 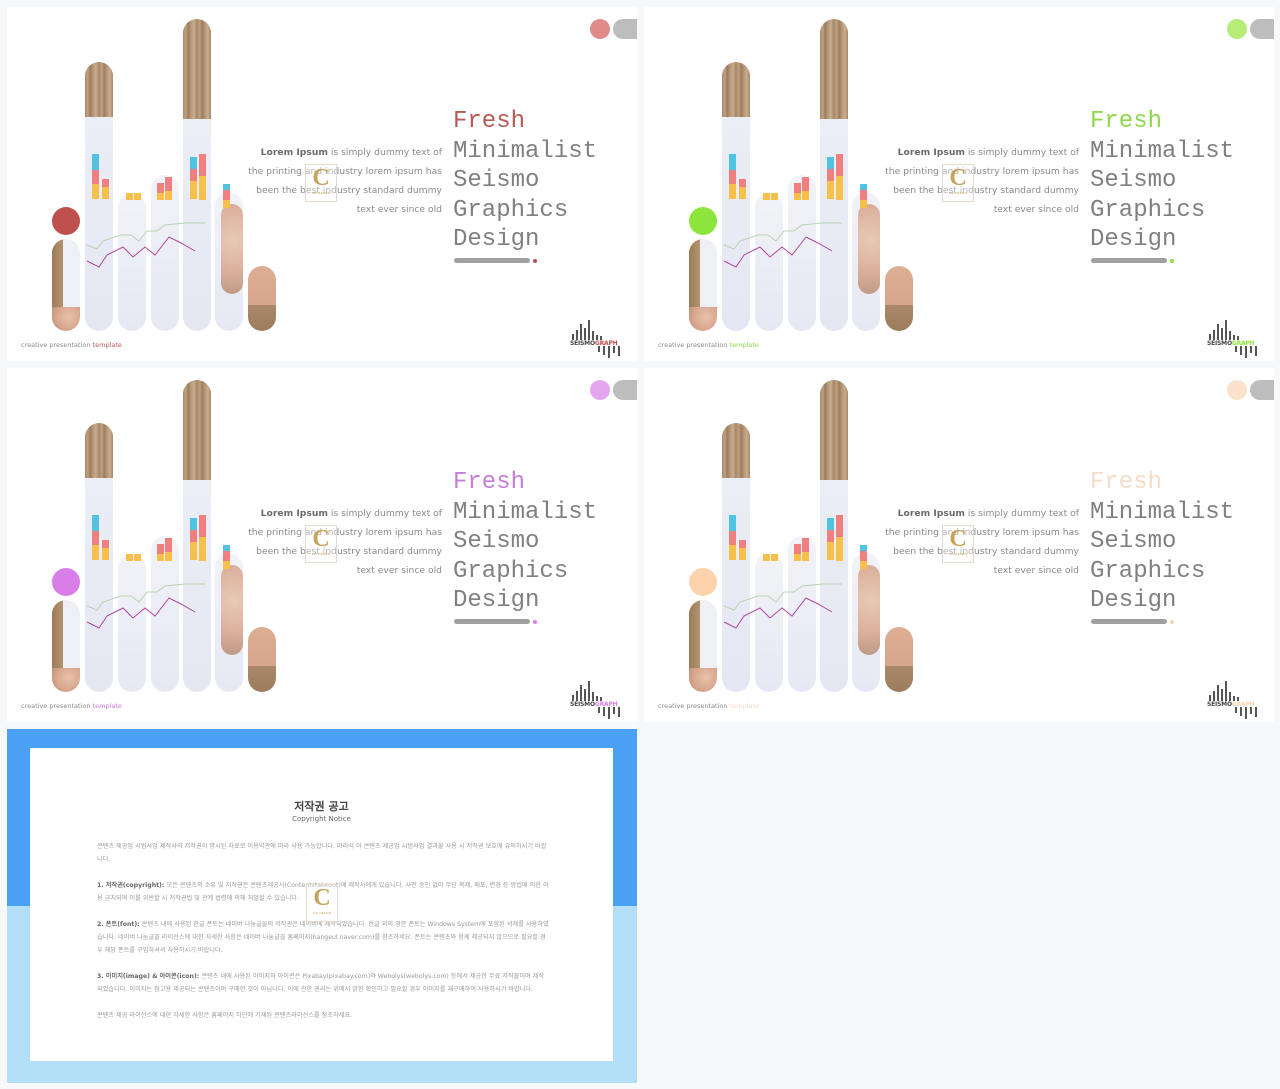 I want to click on logo-wordmark: SEISMOGRAPH, so click(x=1231, y=343).